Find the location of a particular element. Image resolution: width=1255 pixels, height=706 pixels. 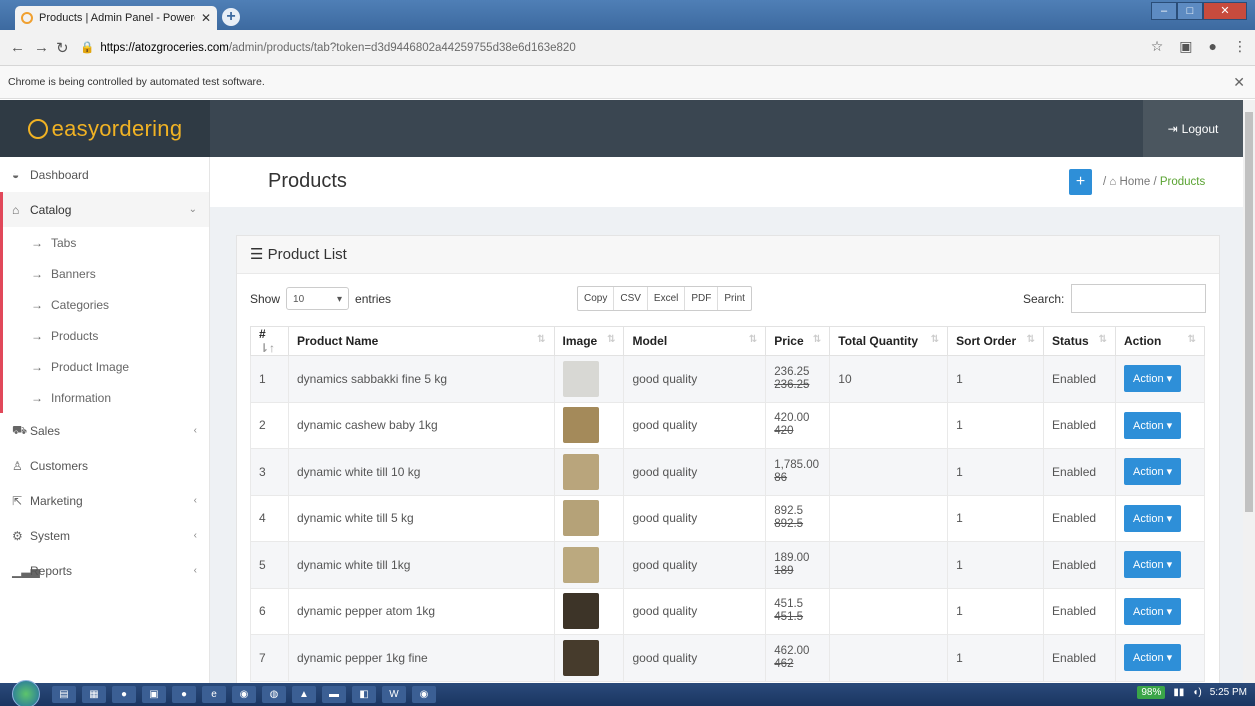

copy-button: Copy is located at coordinates (596, 298).